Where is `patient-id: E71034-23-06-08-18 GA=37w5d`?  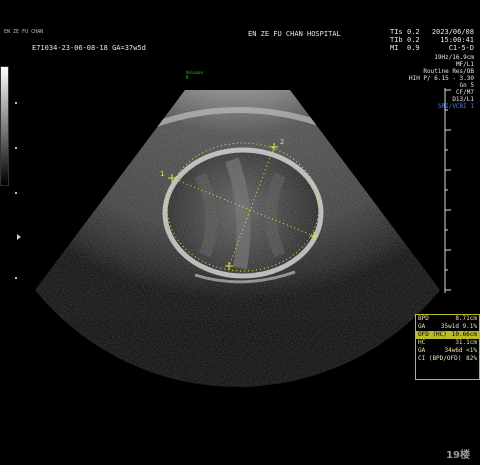 patient-id: E71034-23-06-08-18 GA=37w5d is located at coordinates (89, 48).